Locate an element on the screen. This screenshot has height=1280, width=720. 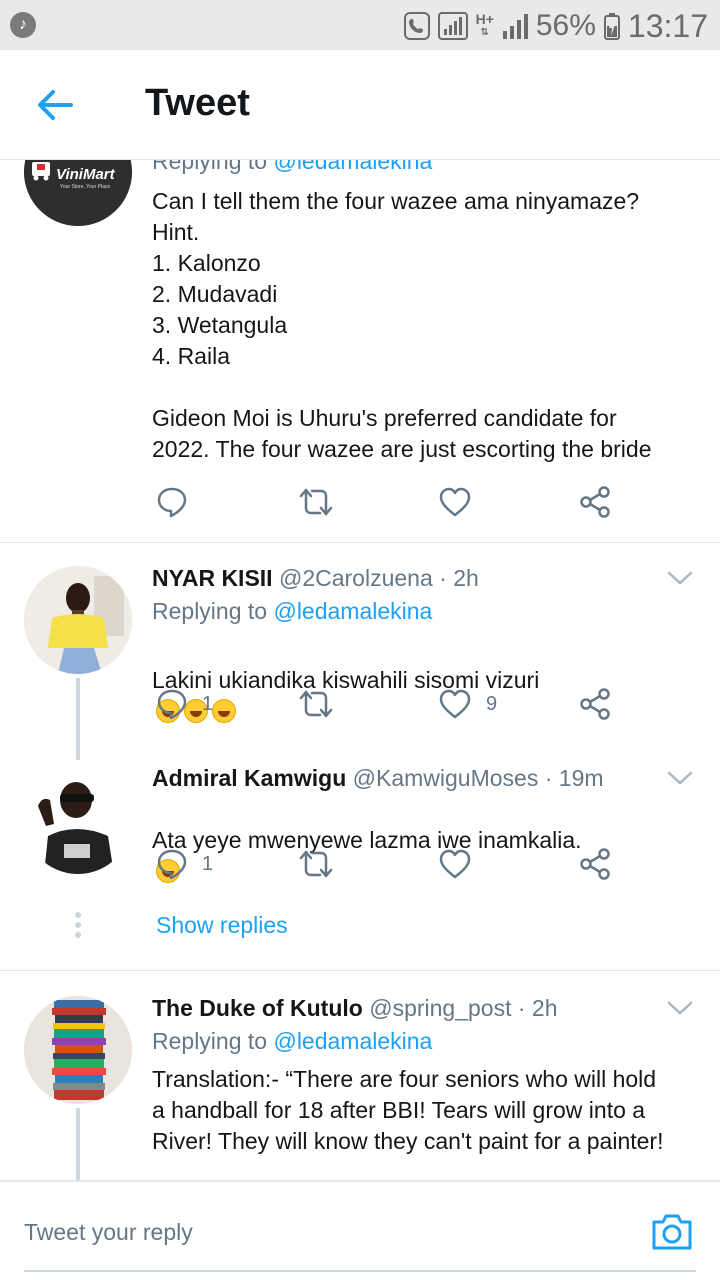
status-icons: H+ ⇅ 56% 13:17 is located at coordinates (555, 26).